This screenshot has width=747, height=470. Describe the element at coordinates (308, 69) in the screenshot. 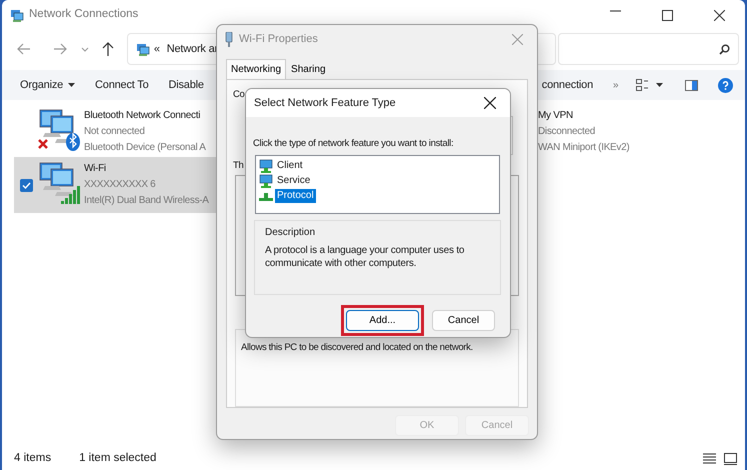

I see `tab: Sharing` at that location.